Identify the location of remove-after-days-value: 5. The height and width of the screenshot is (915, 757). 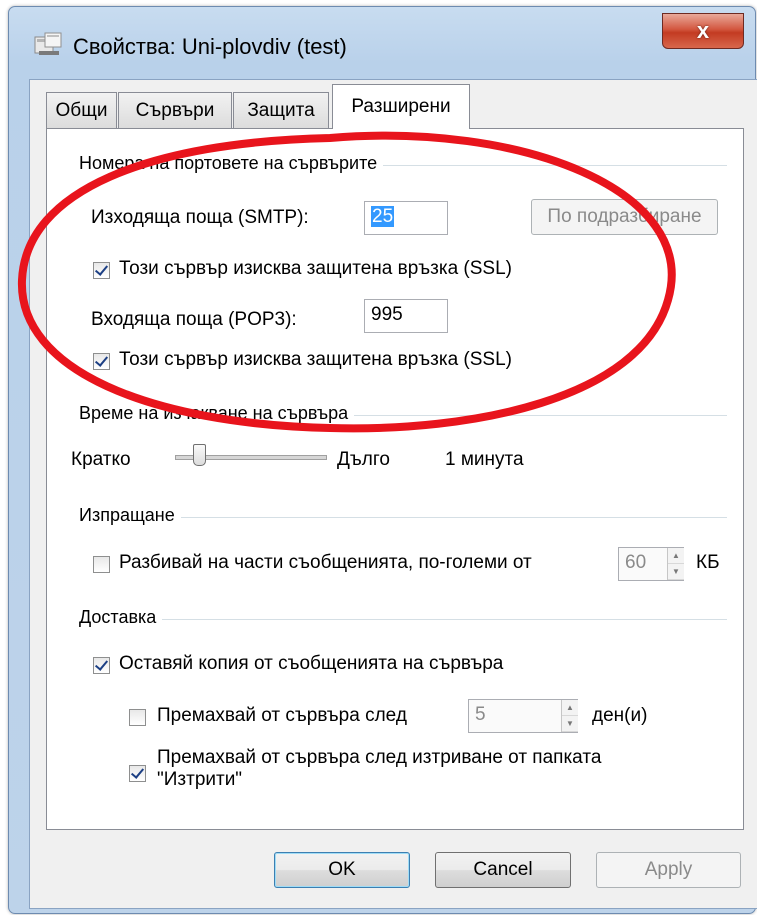
(480, 714).